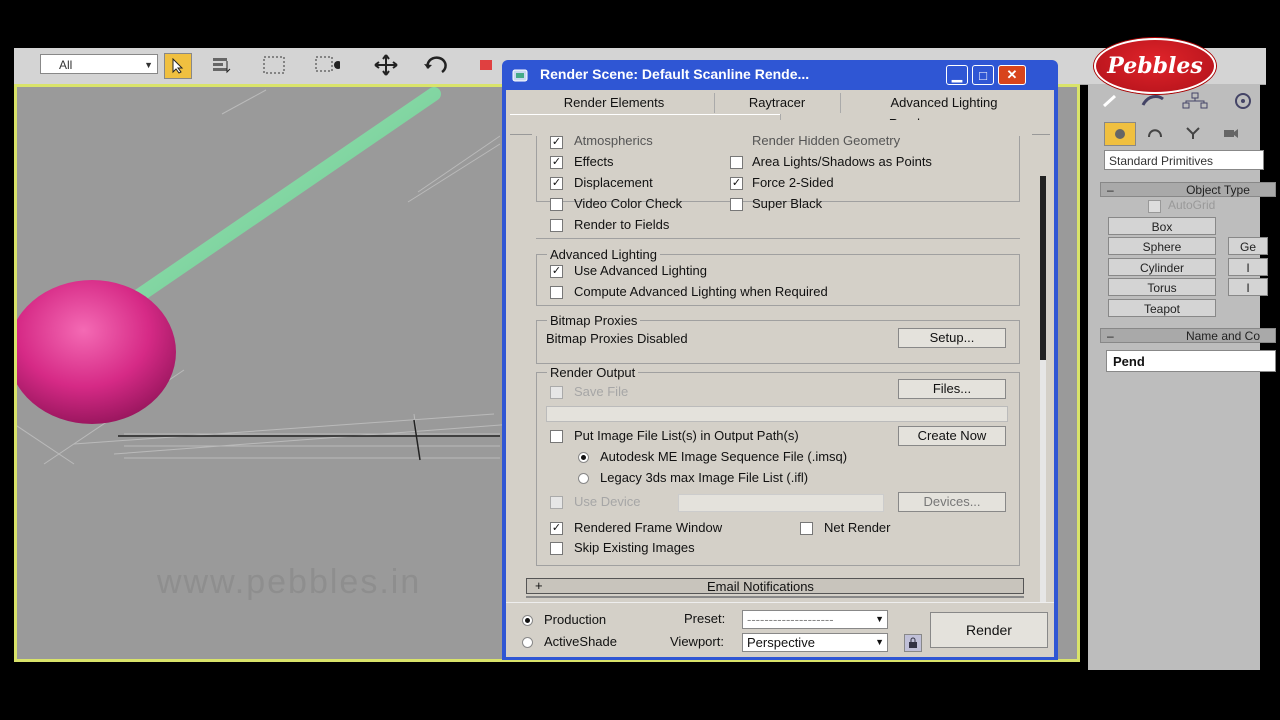  What do you see at coordinates (701, 291) in the screenshot?
I see `compute-advanced-lighting-label: Compute Advanced Lighting when Required` at bounding box center [701, 291].